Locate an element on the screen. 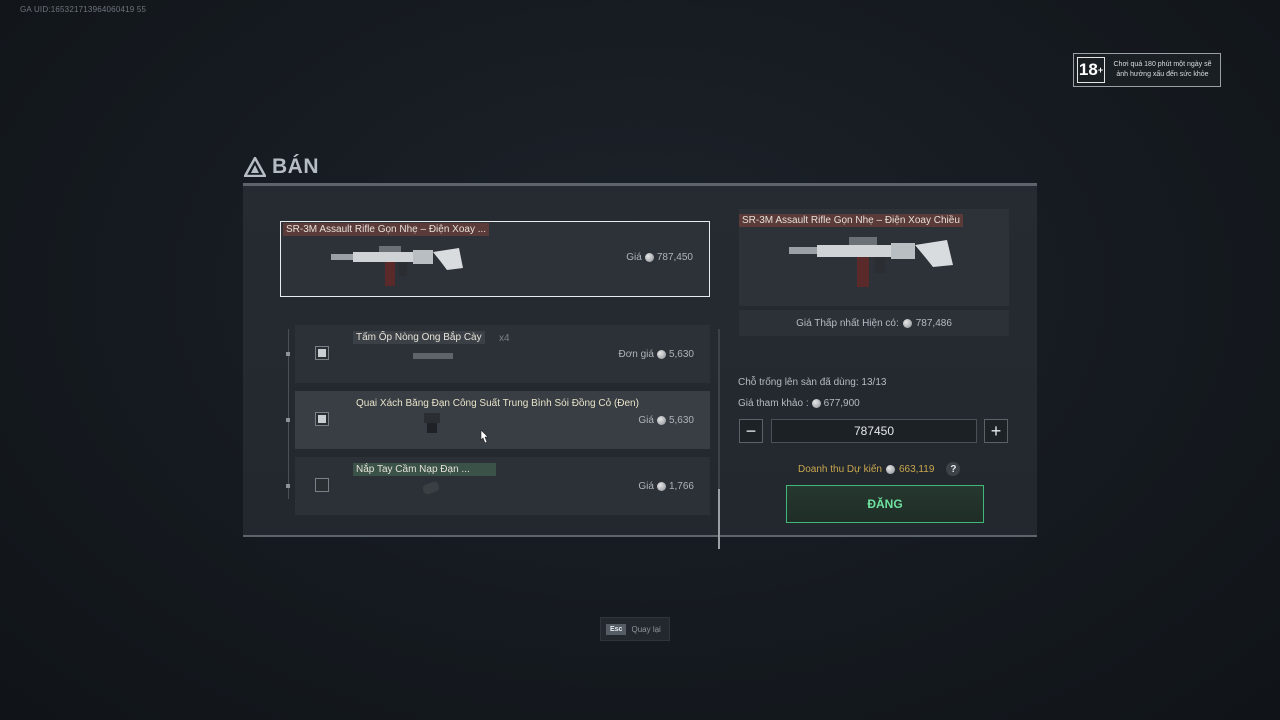  listing-slots-text: Chỗ trống lên sàn đã dùng: 13/13 is located at coordinates (812, 382).